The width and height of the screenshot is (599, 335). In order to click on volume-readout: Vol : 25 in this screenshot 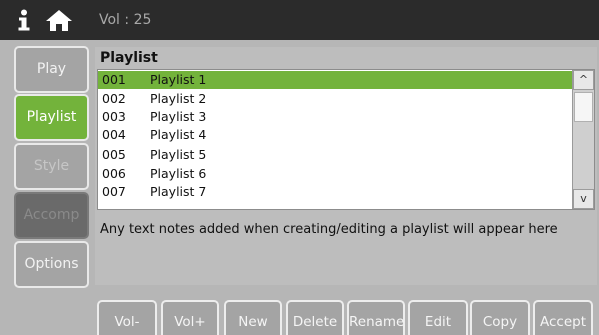, I will do `click(125, 20)`.